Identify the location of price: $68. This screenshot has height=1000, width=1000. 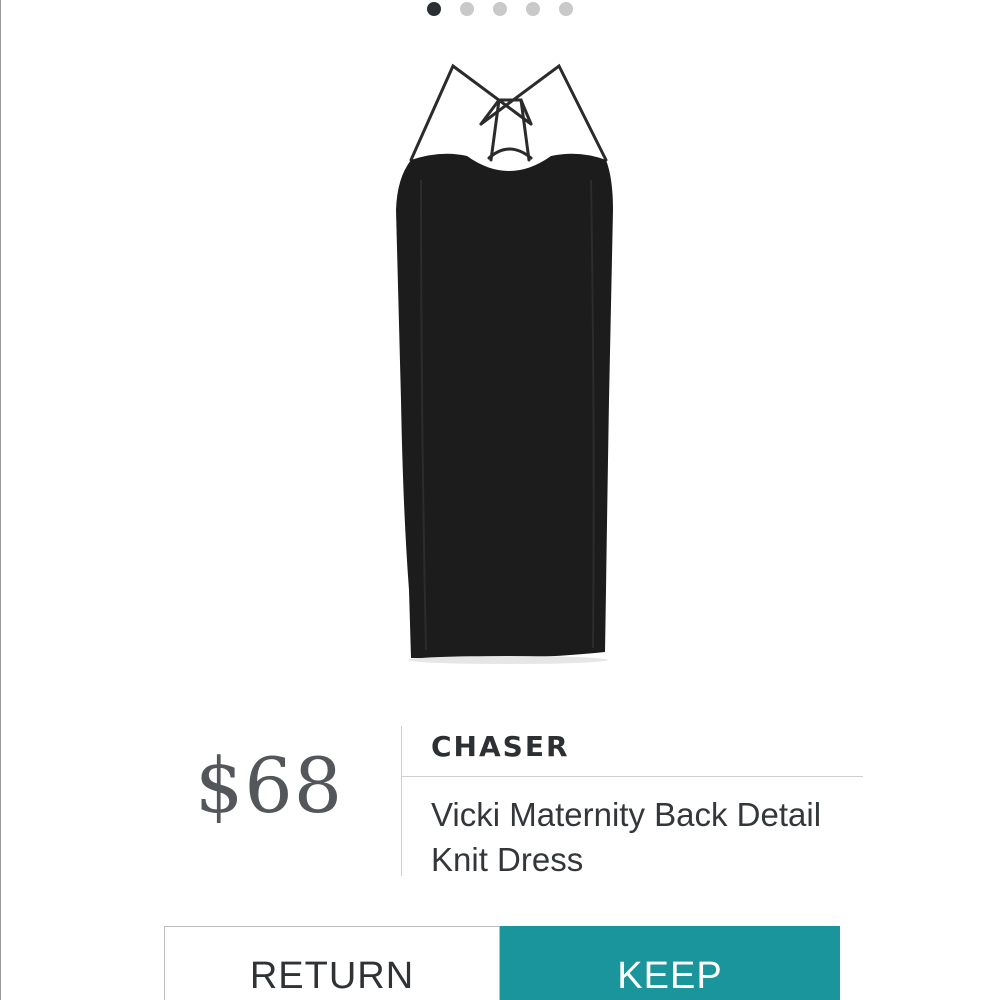
(269, 785).